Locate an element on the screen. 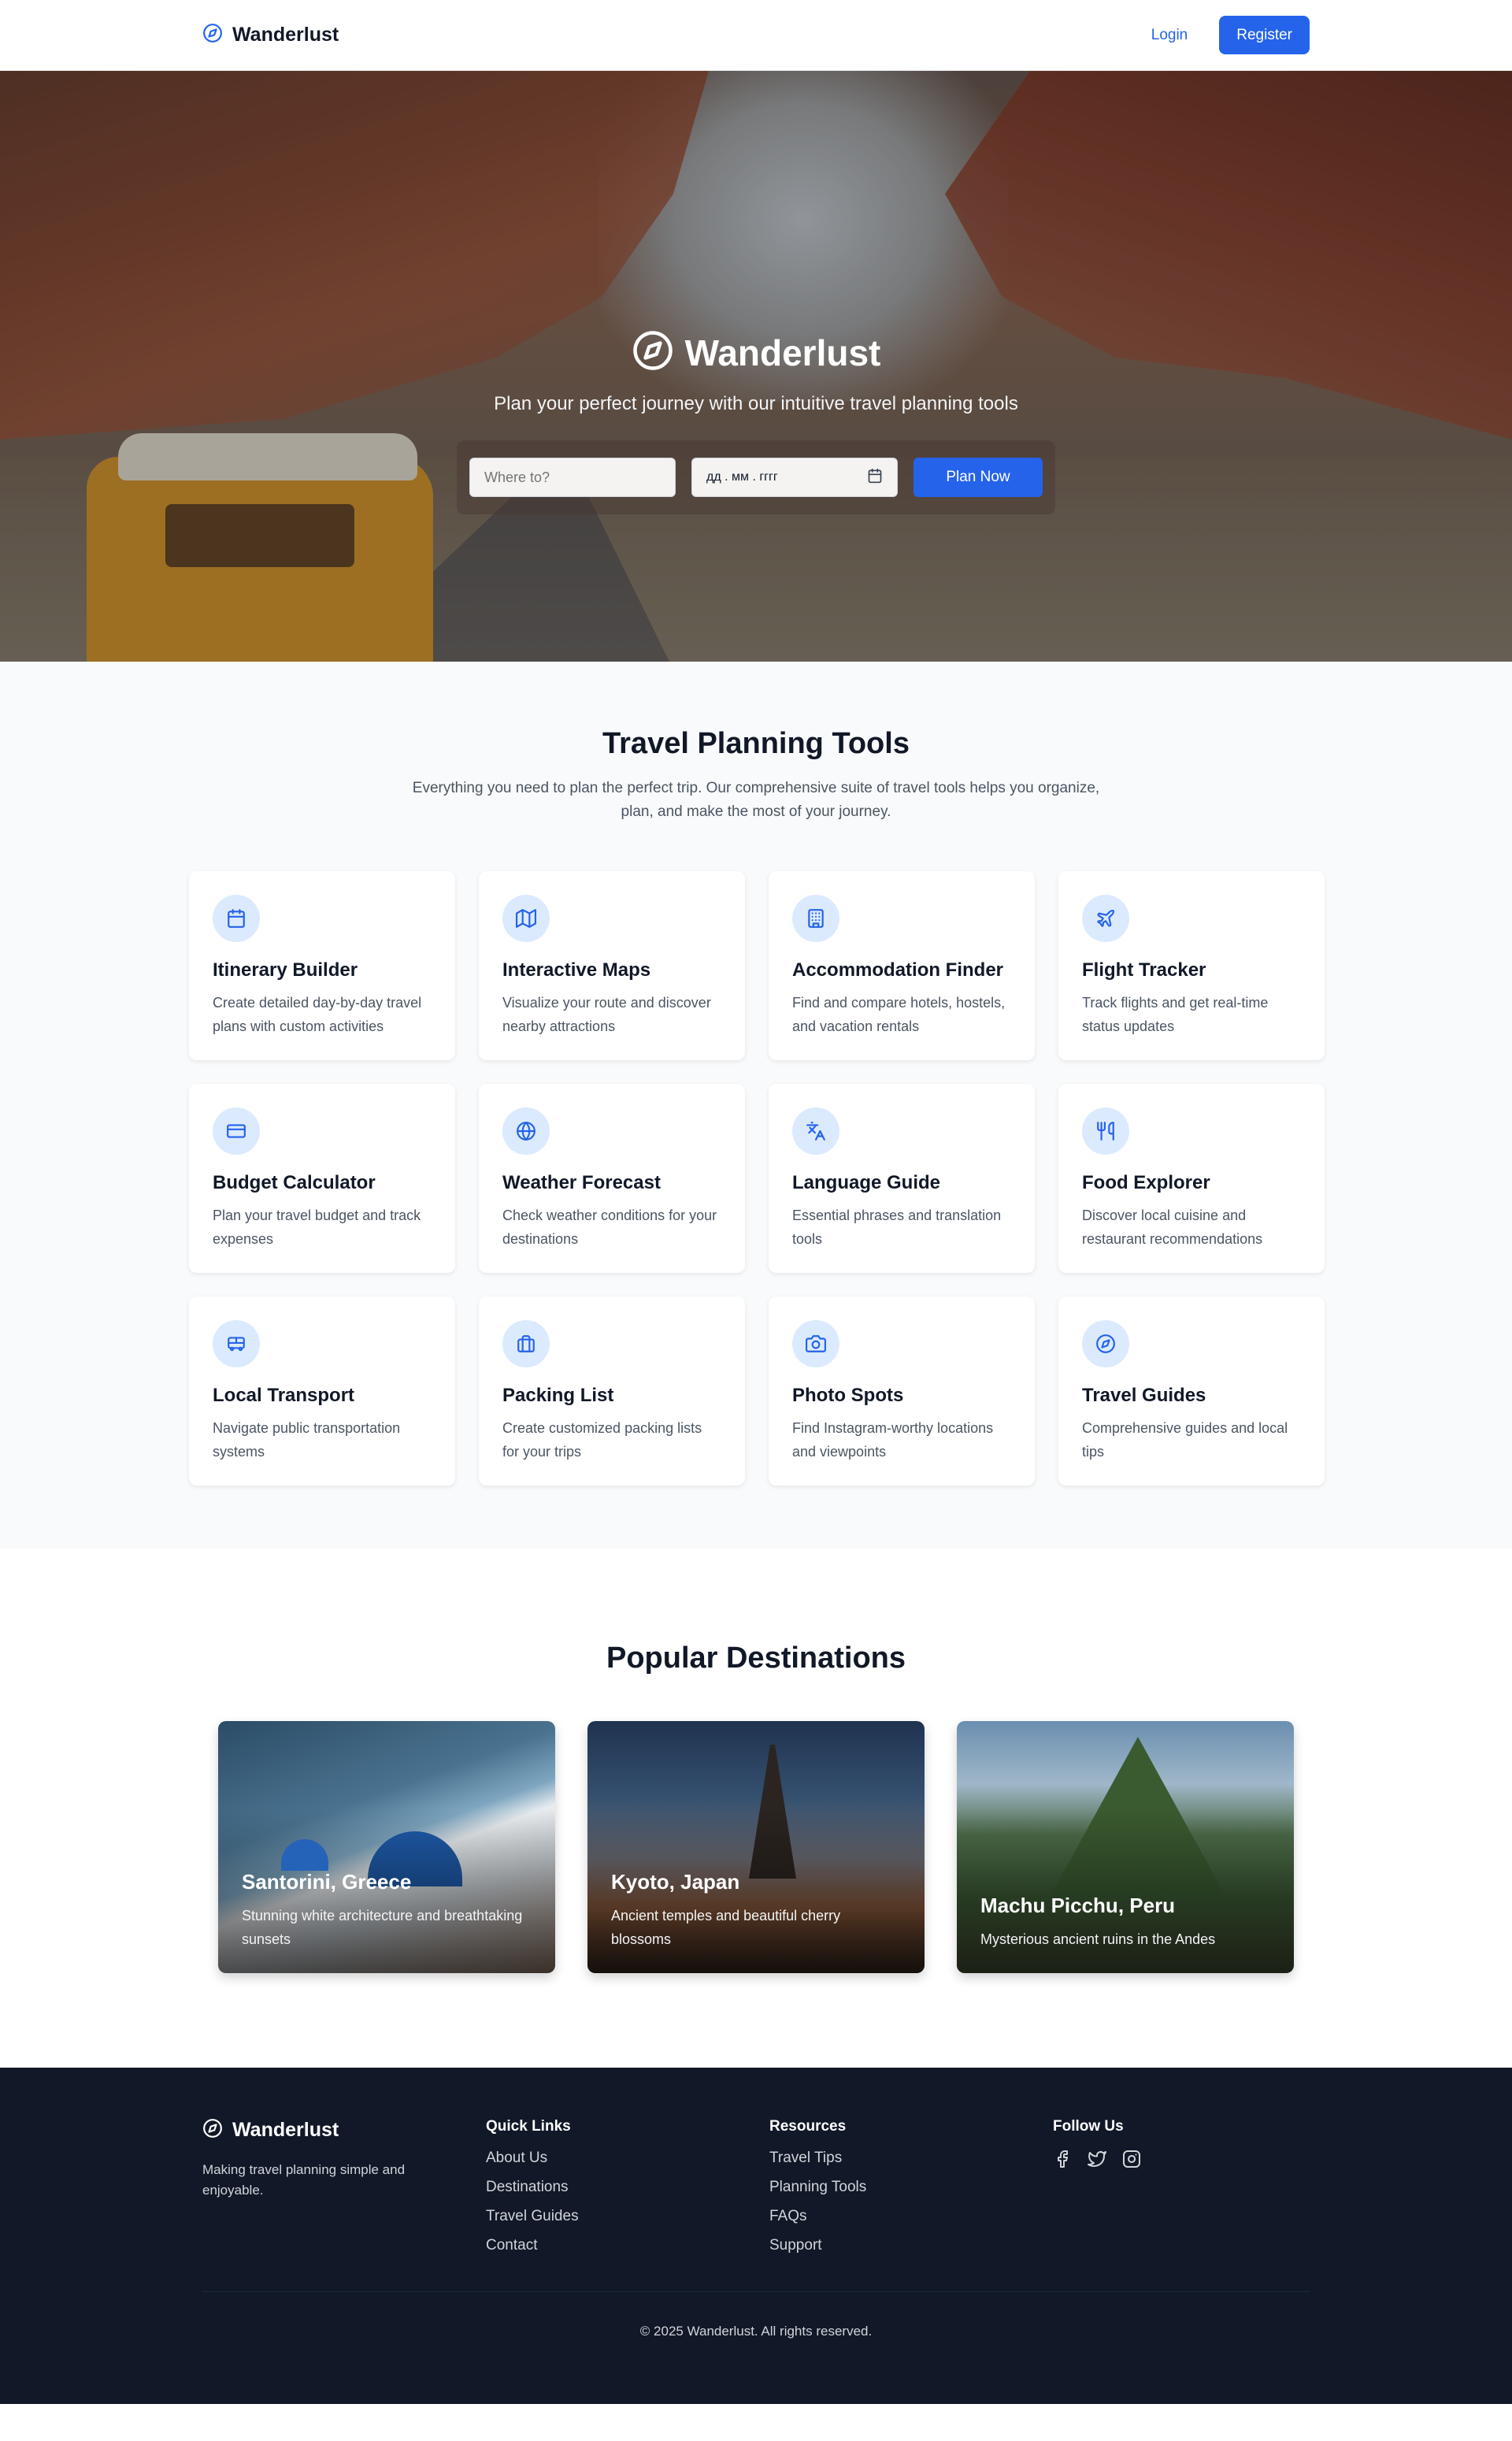 This screenshot has width=1512, height=2441. destination-name: Santorini, Greece is located at coordinates (327, 1882).